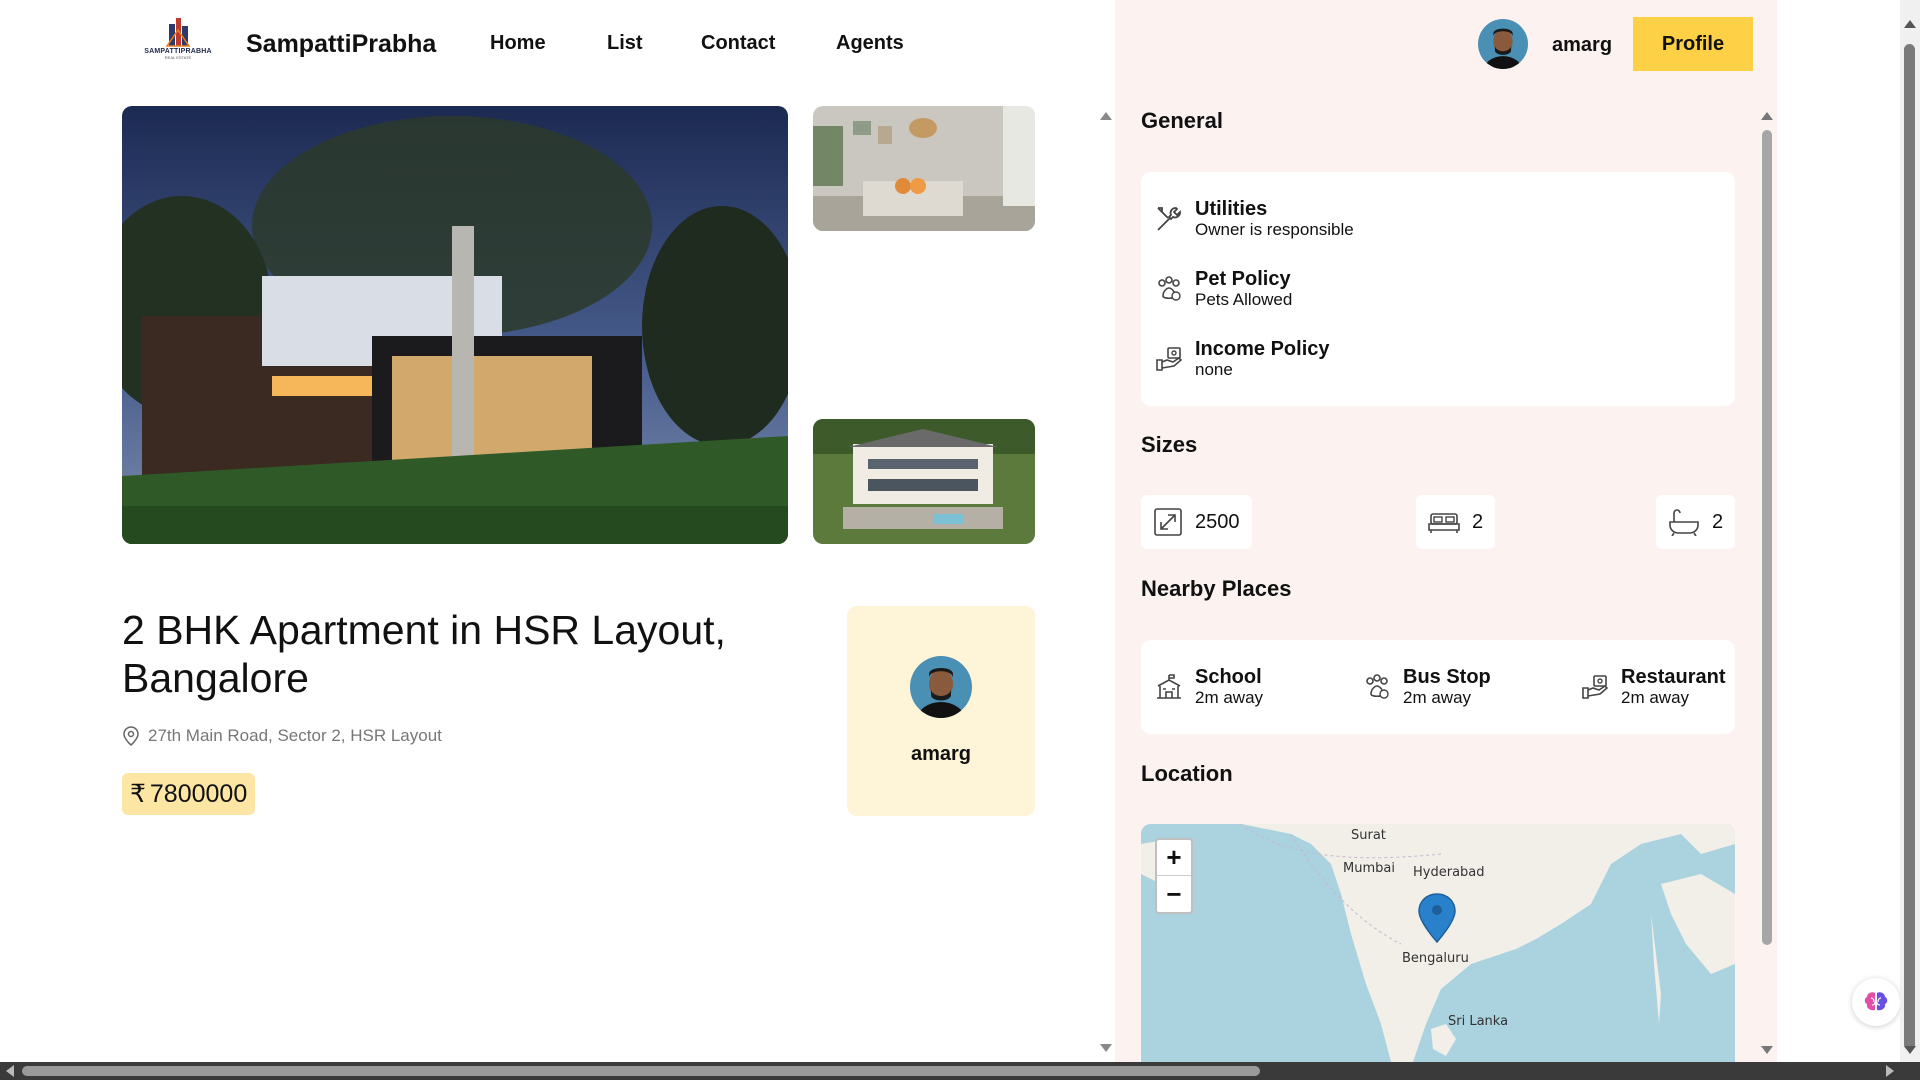 This screenshot has height=1080, width=1920. I want to click on utilities-icon, so click(1169, 219).